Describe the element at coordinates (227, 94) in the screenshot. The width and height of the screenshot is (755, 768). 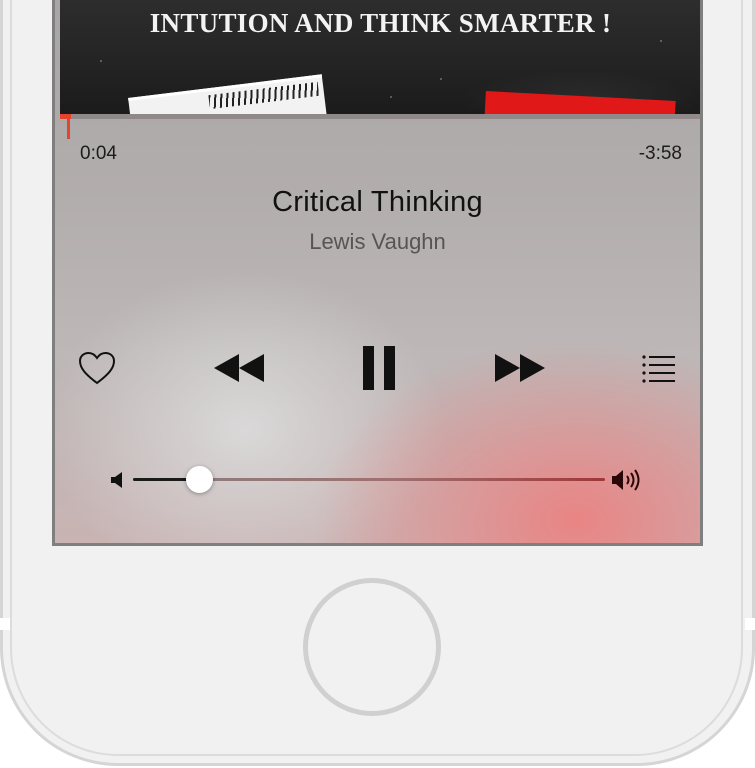
I see `album-art-white-card` at that location.